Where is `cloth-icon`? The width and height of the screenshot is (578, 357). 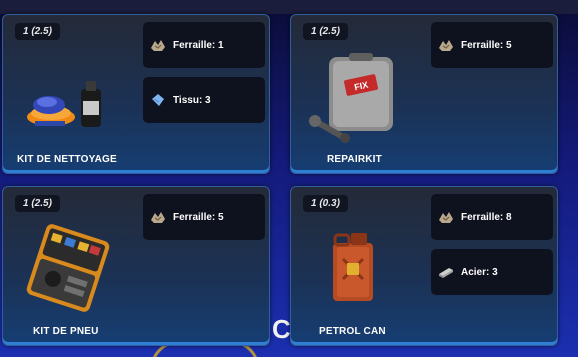 cloth-icon is located at coordinates (158, 100).